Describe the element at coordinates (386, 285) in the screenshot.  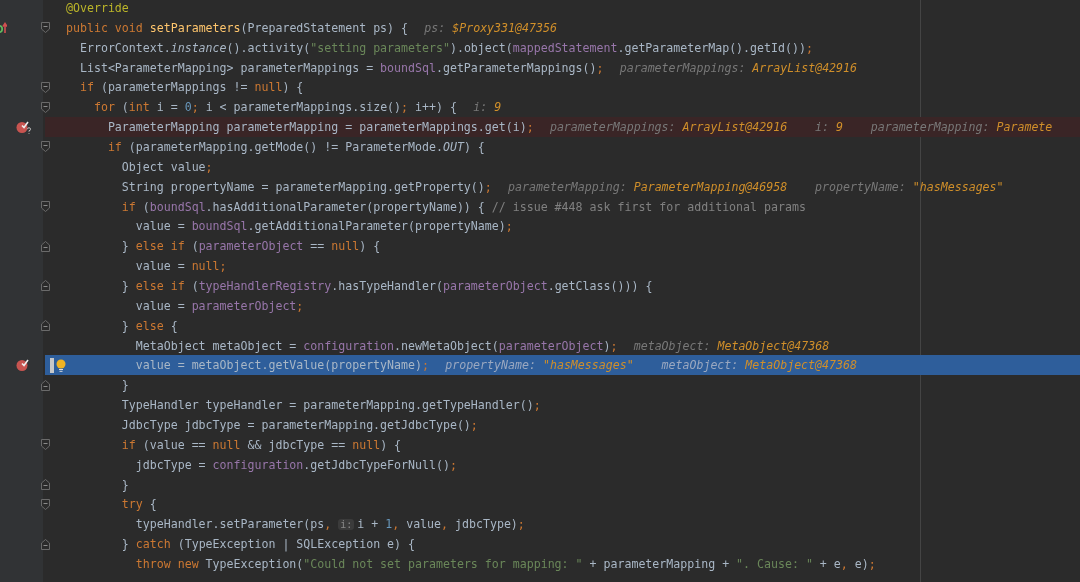
I see `code-line: } else if (typeHandlerRegistry.hasTypeHandler(parameterObject.getClass())) {` at that location.